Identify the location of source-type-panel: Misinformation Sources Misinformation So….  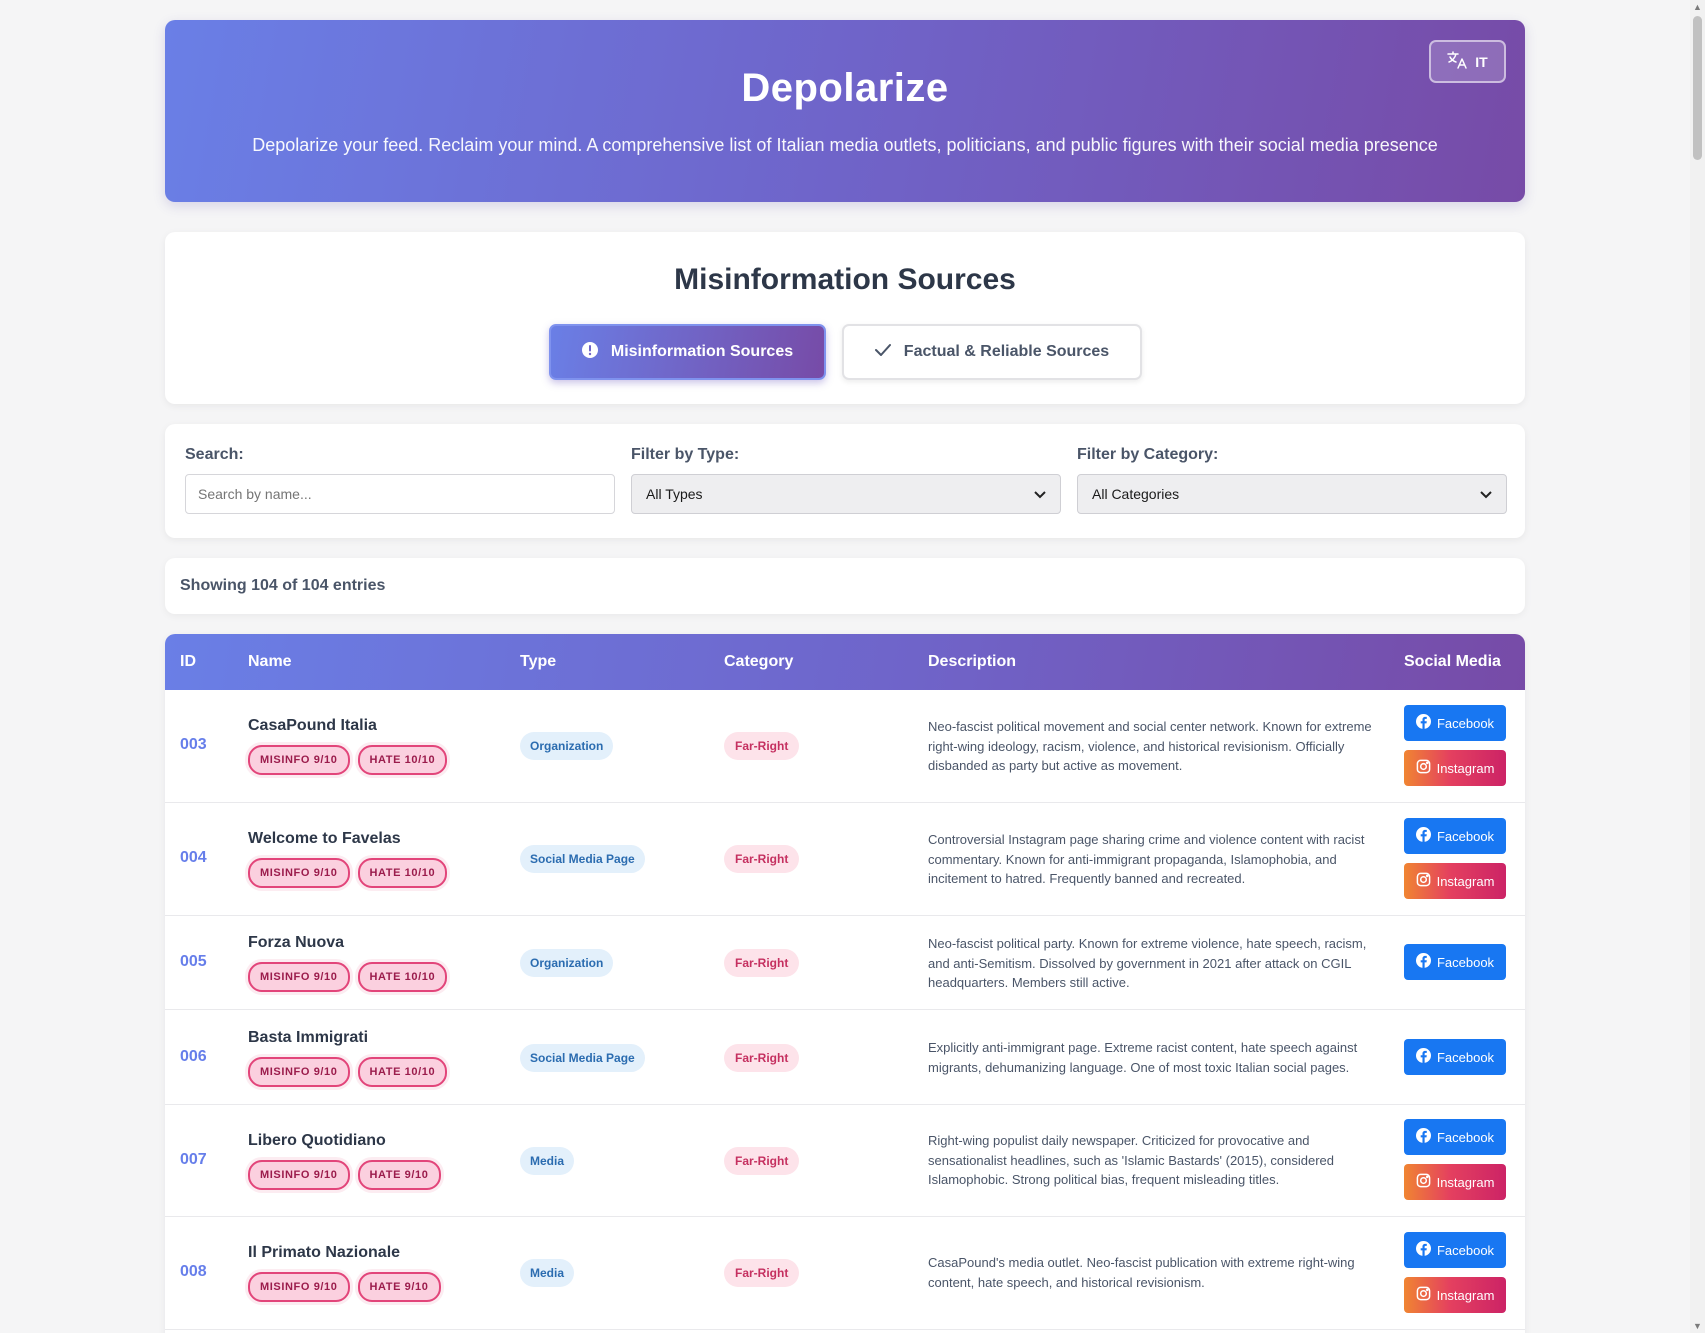
(845, 318).